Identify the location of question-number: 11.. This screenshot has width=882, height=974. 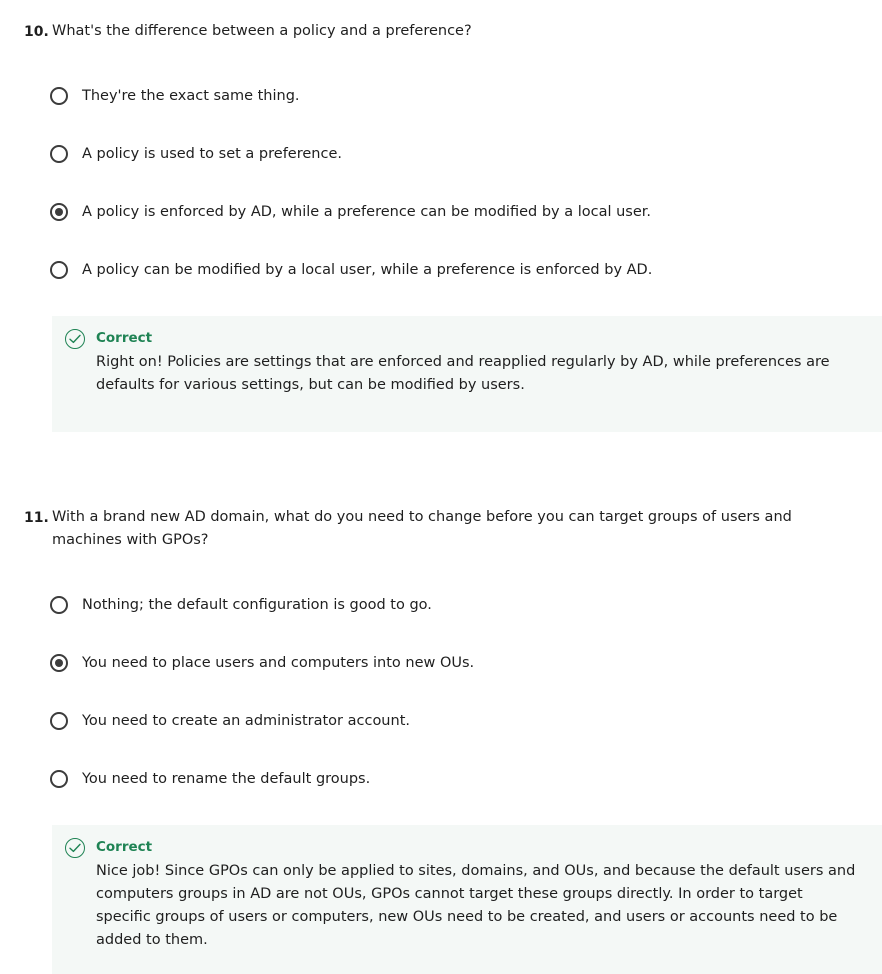
(36, 518).